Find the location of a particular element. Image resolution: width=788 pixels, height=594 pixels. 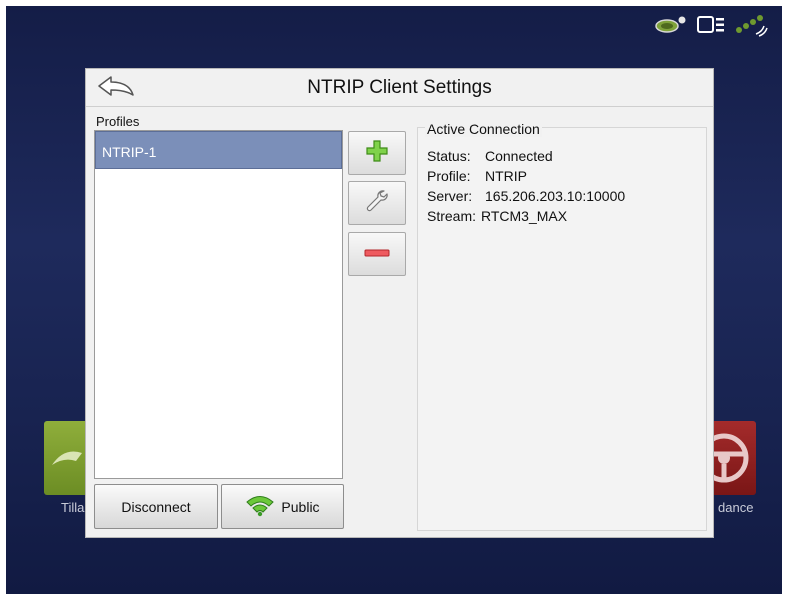

server-row: Server: 165.206.203.10:10000 is located at coordinates (526, 196).